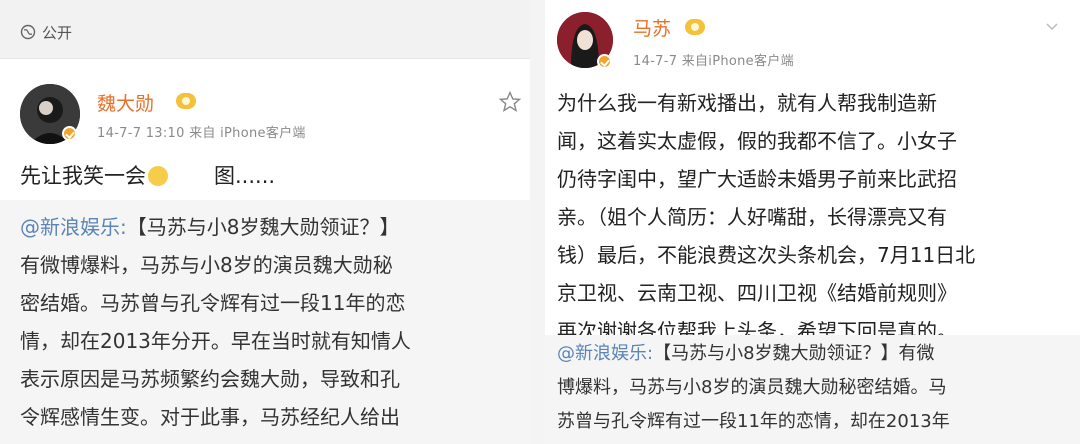  What do you see at coordinates (713, 61) in the screenshot?
I see `post-meta: 14-7-7 来自iPhone客户端` at bounding box center [713, 61].